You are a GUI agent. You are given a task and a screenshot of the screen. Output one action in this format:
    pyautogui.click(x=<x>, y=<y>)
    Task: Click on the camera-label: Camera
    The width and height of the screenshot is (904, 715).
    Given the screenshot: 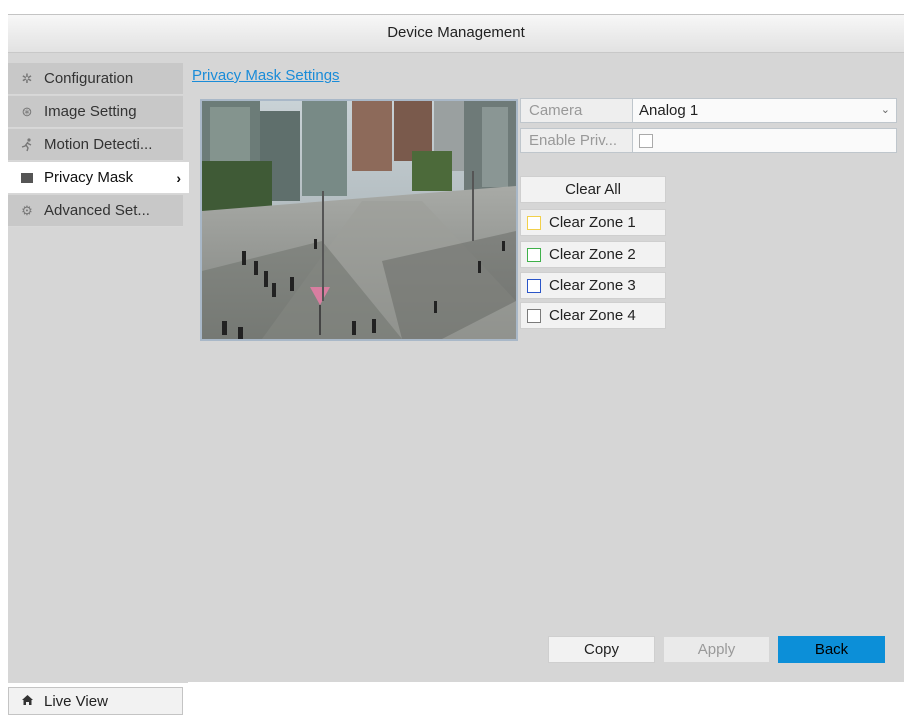 What is the action you would take?
    pyautogui.click(x=577, y=110)
    